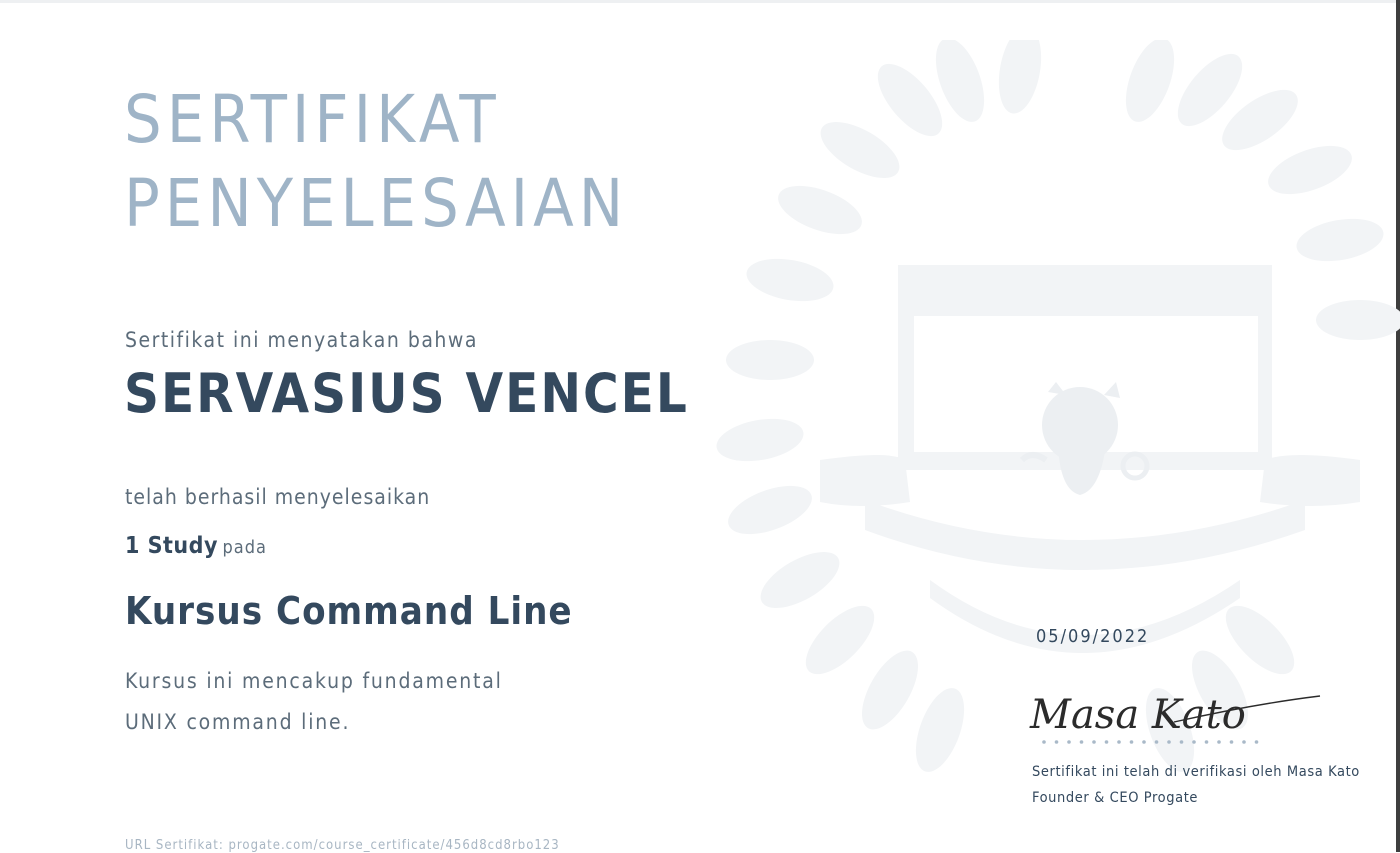 This screenshot has height=853, width=1400. What do you see at coordinates (1115, 798) in the screenshot?
I see `verification-line-2: Founder & CEO Progate` at bounding box center [1115, 798].